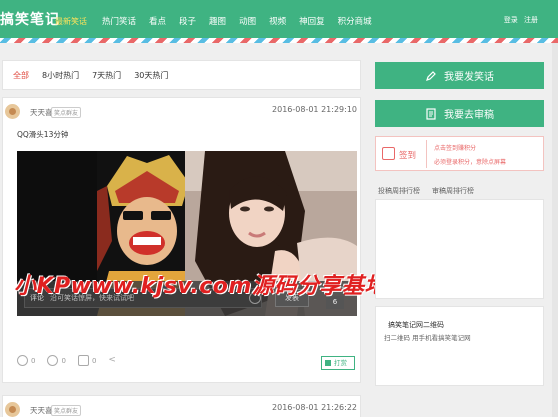  I want to click on dislike-count: 0, so click(63, 360).